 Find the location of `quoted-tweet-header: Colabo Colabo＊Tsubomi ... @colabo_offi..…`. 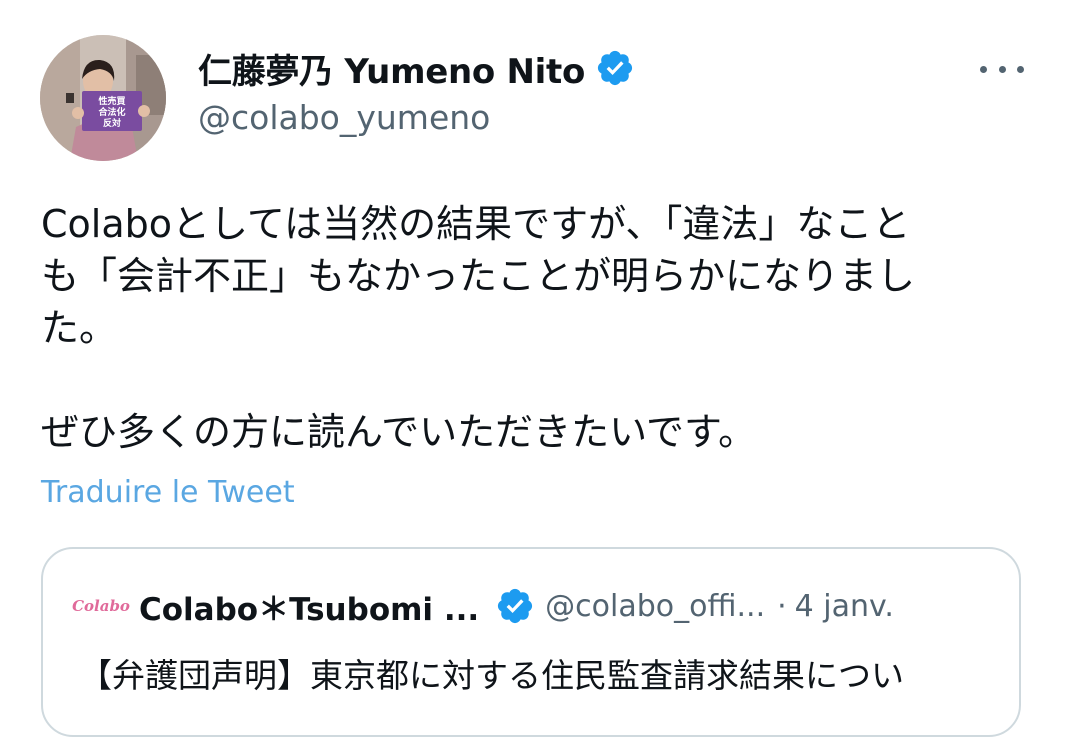

quoted-tweet-header: Colabo Colabo＊Tsubomi ... @colabo_offi..… is located at coordinates (483, 606).